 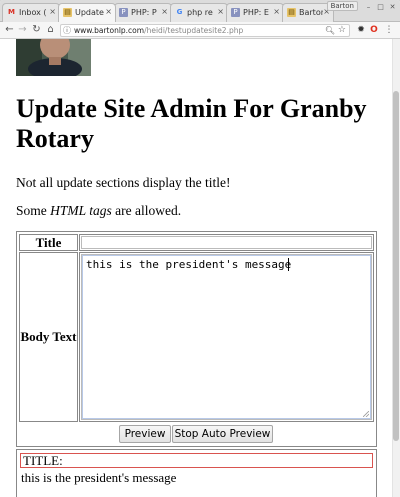 I want to click on title-input, so click(x=226, y=242).